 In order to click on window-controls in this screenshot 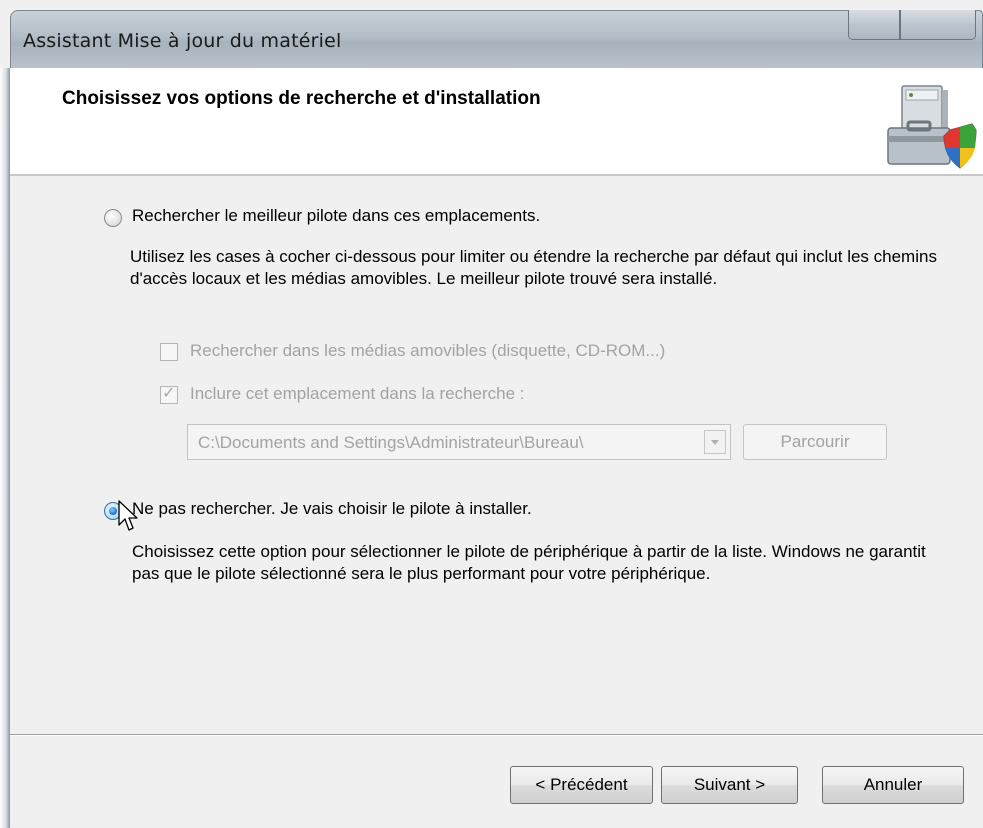, I will do `click(912, 26)`.